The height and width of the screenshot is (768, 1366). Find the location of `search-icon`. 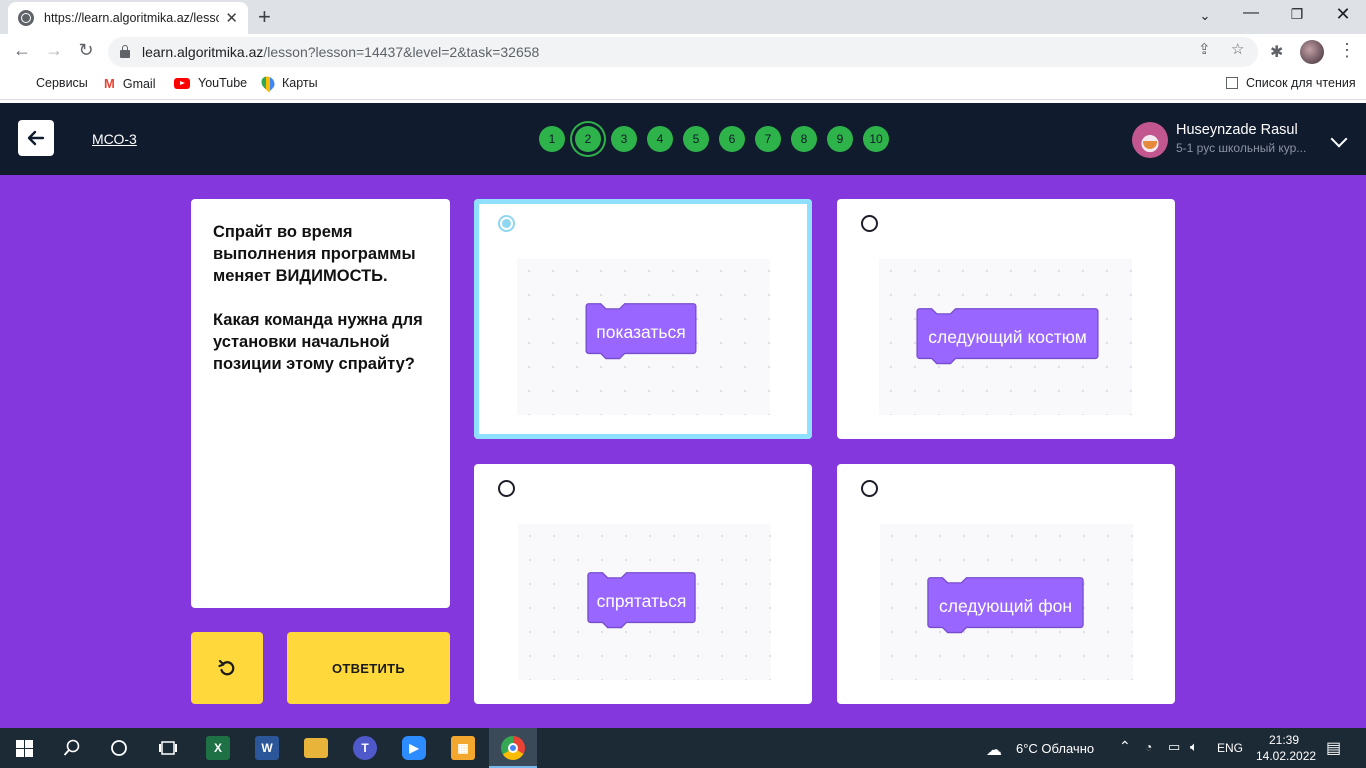

search-icon is located at coordinates (72, 748).